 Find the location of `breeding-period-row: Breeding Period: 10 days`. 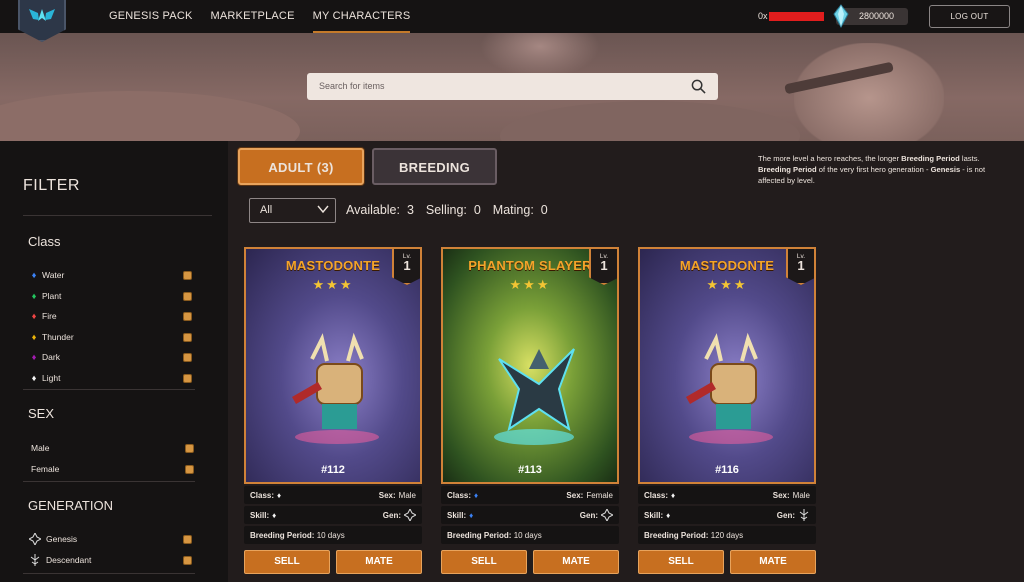

breeding-period-row: Breeding Period: 10 days is located at coordinates (530, 535).